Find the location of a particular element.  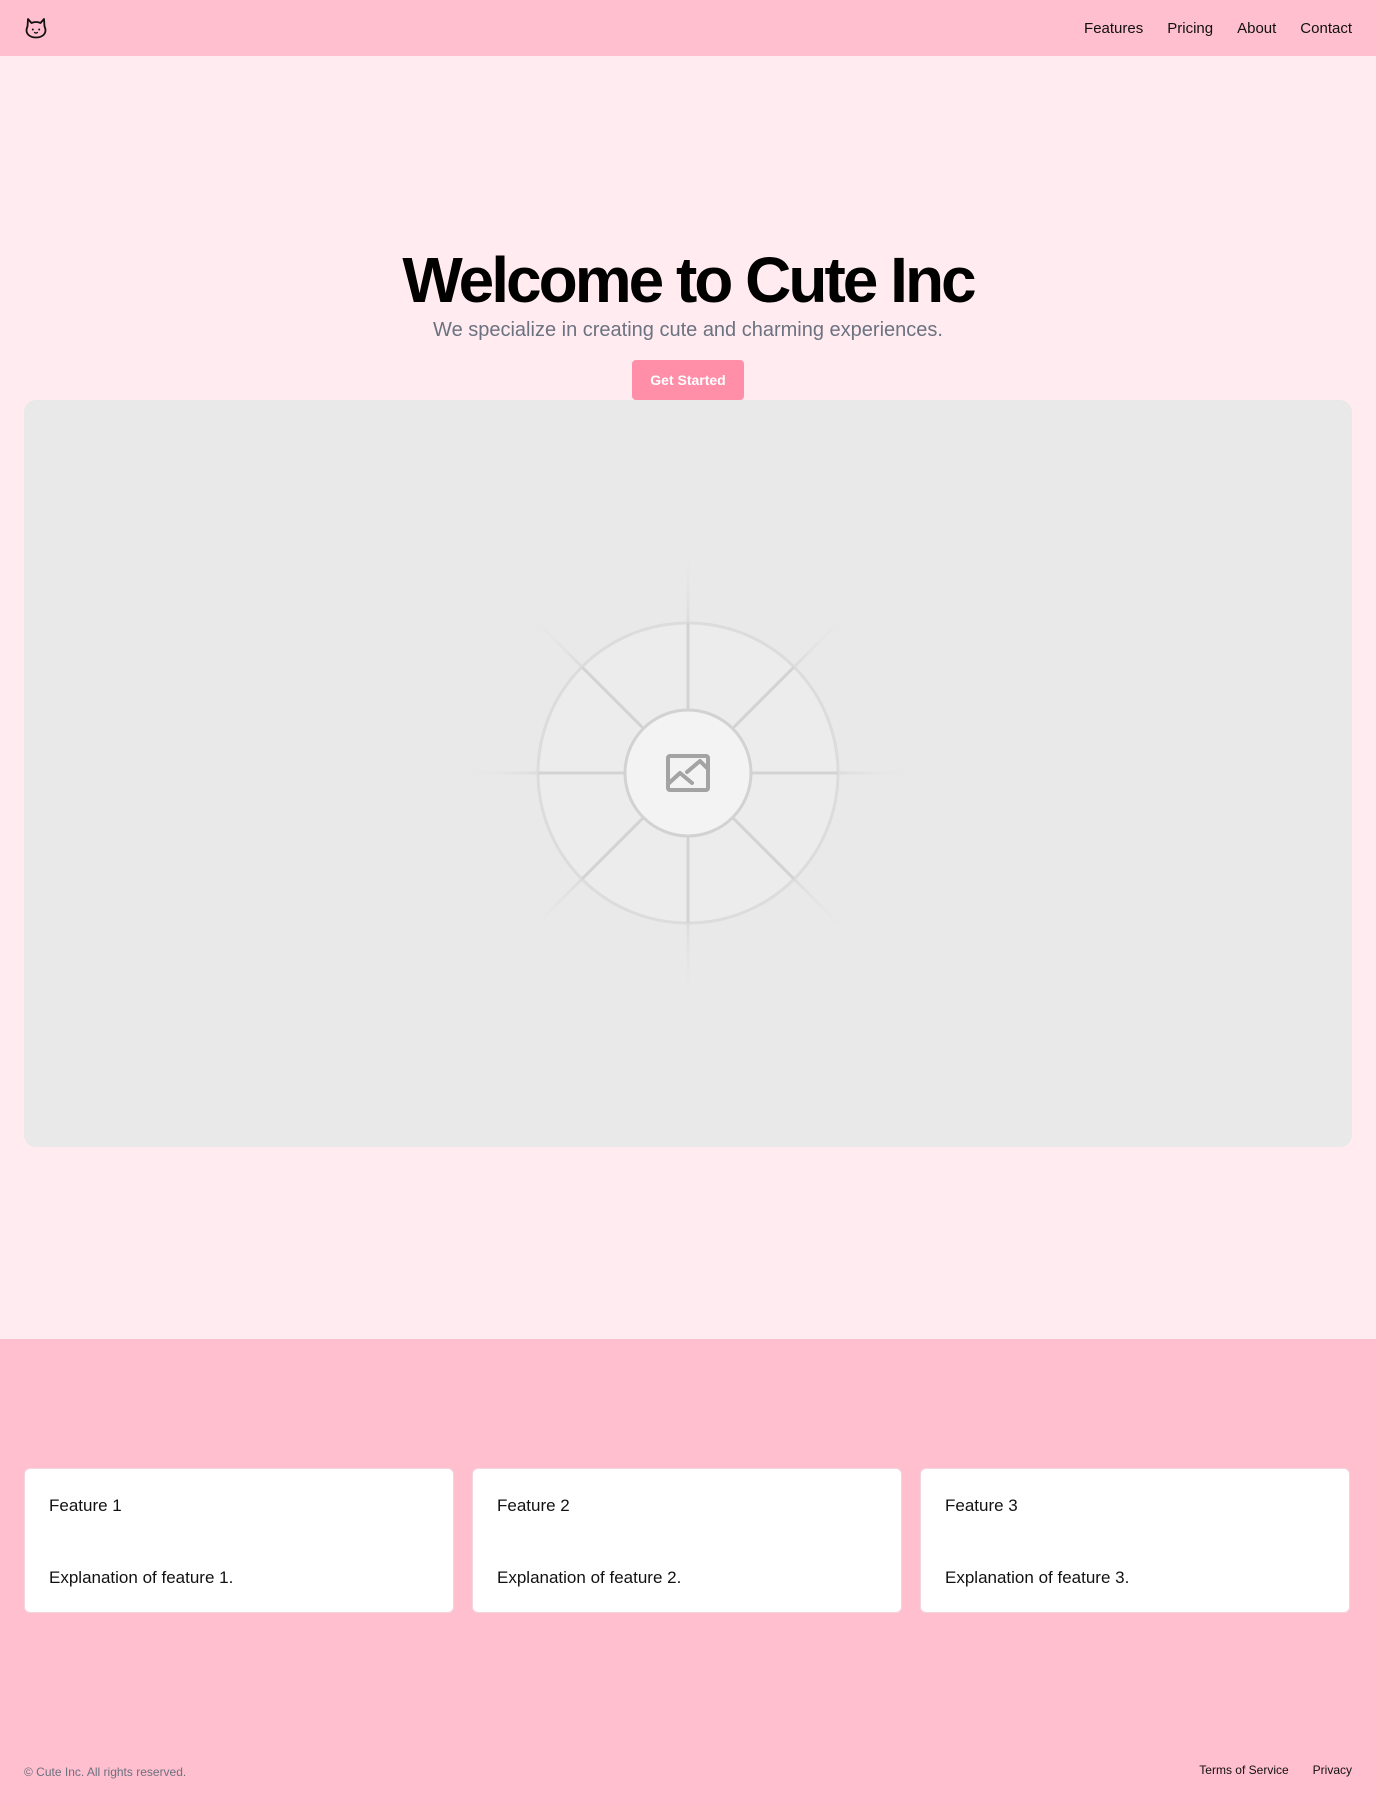

get-started-button: Get Started is located at coordinates (688, 380).